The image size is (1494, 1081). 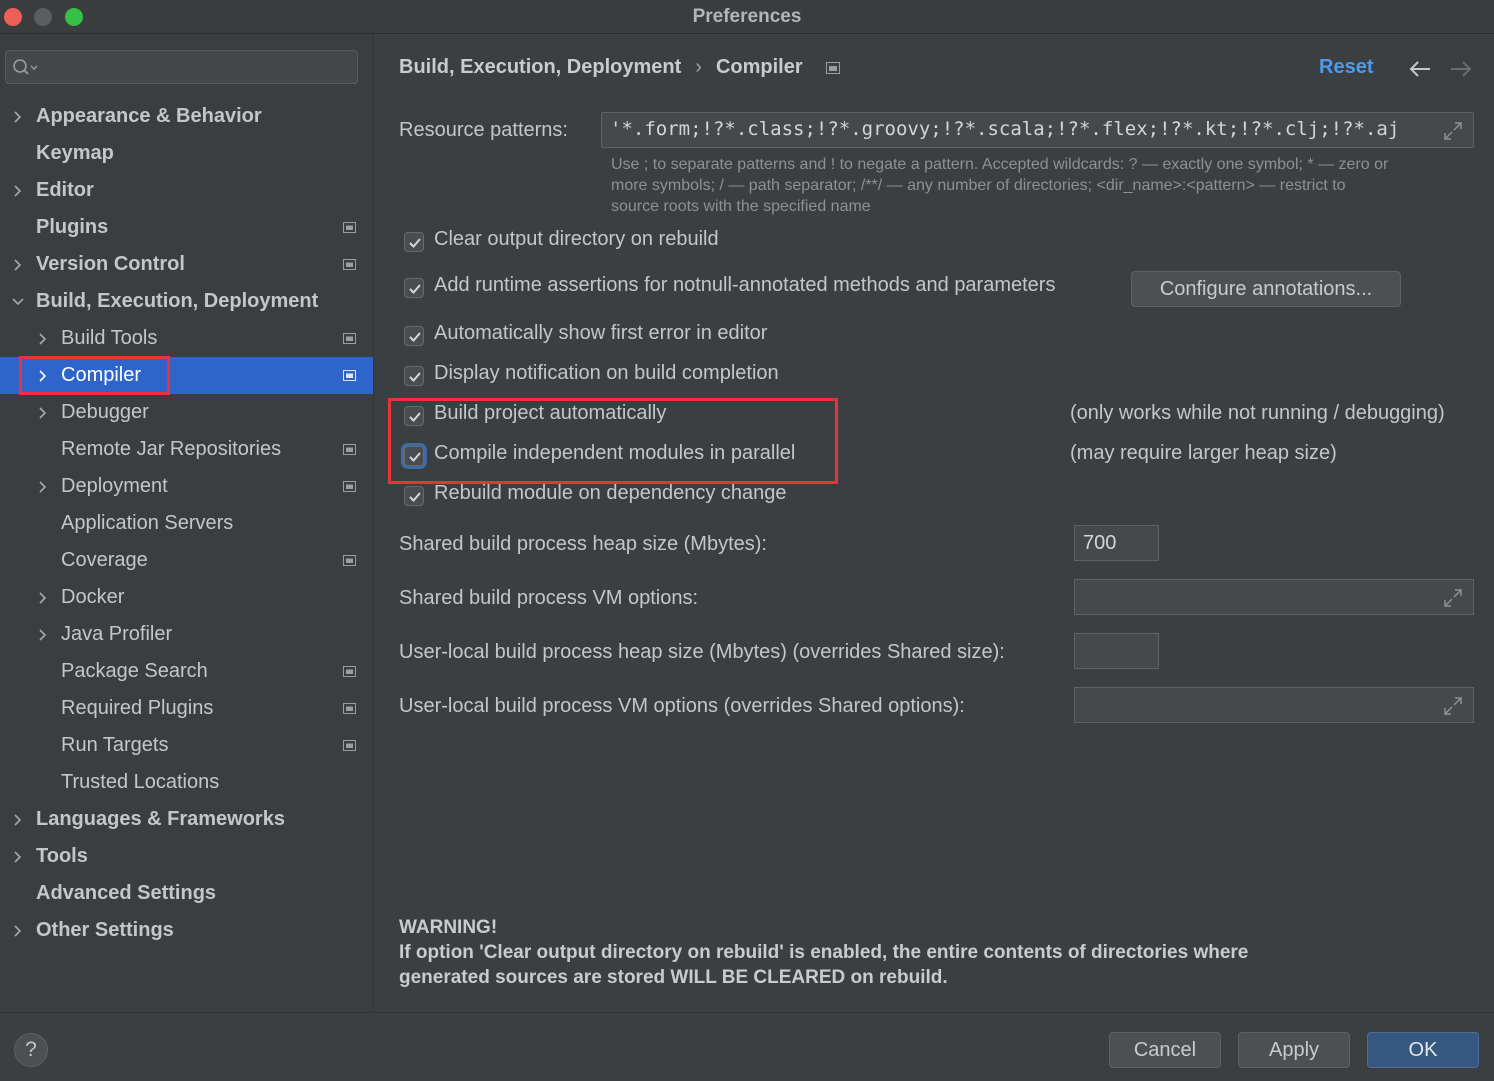 What do you see at coordinates (1423, 1050) in the screenshot?
I see `ok-button: OK` at bounding box center [1423, 1050].